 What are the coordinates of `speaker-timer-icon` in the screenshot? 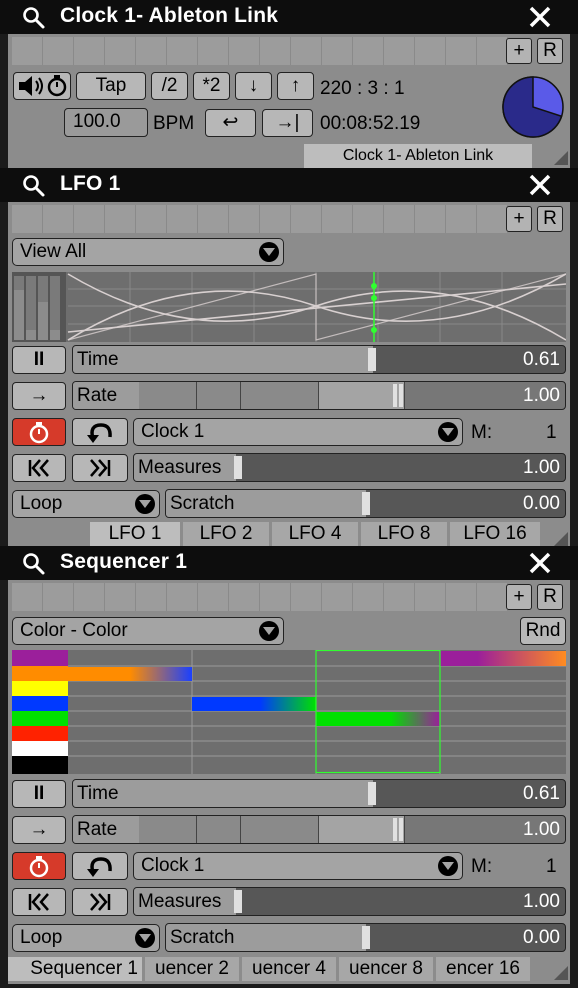 It's located at (43, 86).